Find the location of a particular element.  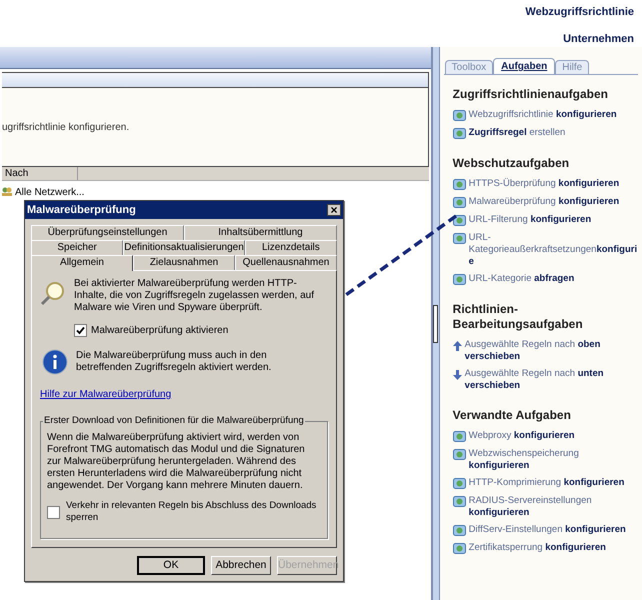

checkbox-label: Malwareüberprüfung aktivieren is located at coordinates (159, 330).